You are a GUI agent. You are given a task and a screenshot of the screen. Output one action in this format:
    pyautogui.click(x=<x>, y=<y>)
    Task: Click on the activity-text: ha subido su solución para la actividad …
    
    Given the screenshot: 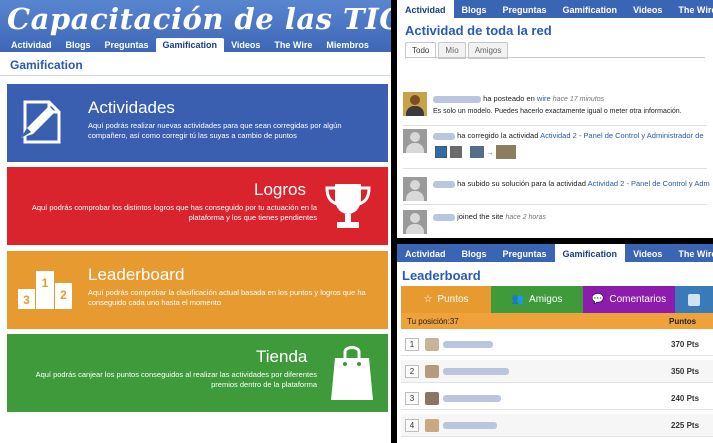 What is the action you would take?
    pyautogui.click(x=571, y=183)
    